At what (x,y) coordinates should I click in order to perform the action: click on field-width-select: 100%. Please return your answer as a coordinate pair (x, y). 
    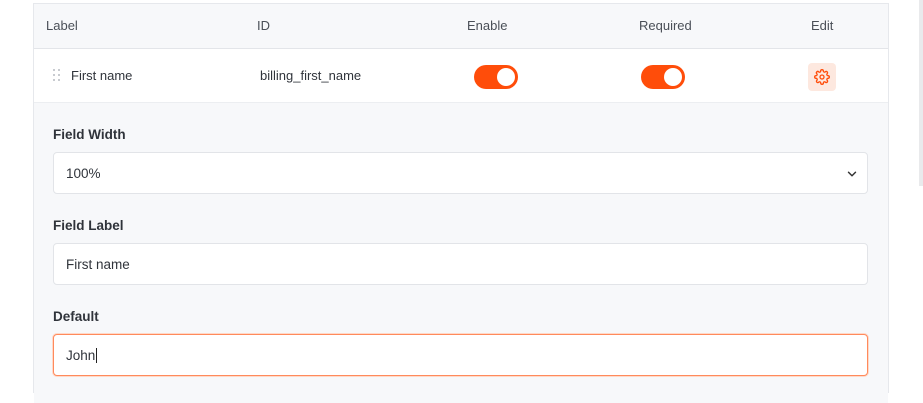
    Looking at the image, I should click on (460, 173).